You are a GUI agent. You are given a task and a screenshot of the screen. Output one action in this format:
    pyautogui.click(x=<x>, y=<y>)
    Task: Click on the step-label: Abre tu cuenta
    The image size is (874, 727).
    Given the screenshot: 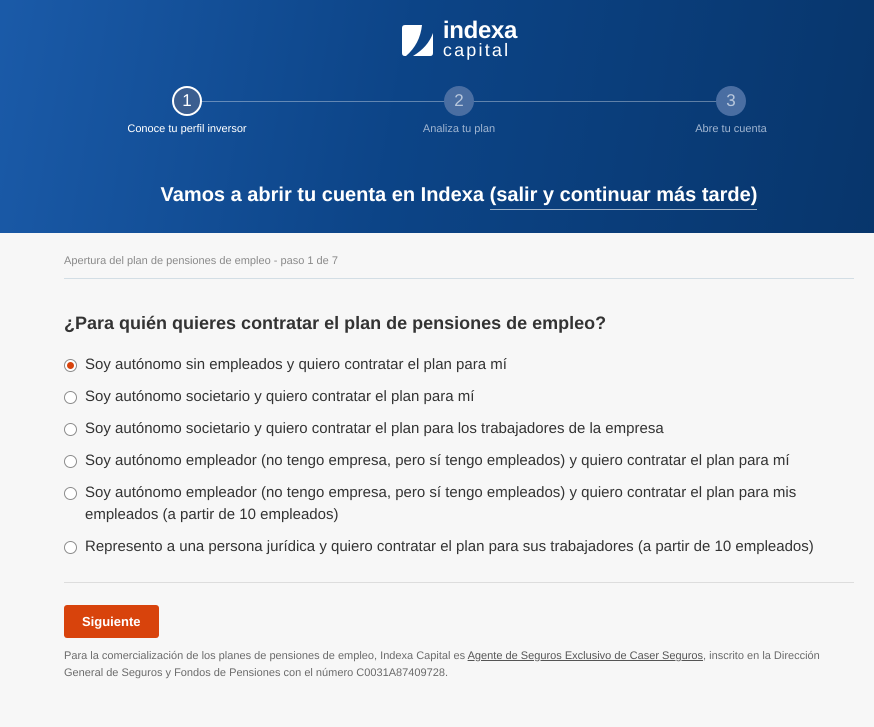 What is the action you would take?
    pyautogui.click(x=731, y=129)
    